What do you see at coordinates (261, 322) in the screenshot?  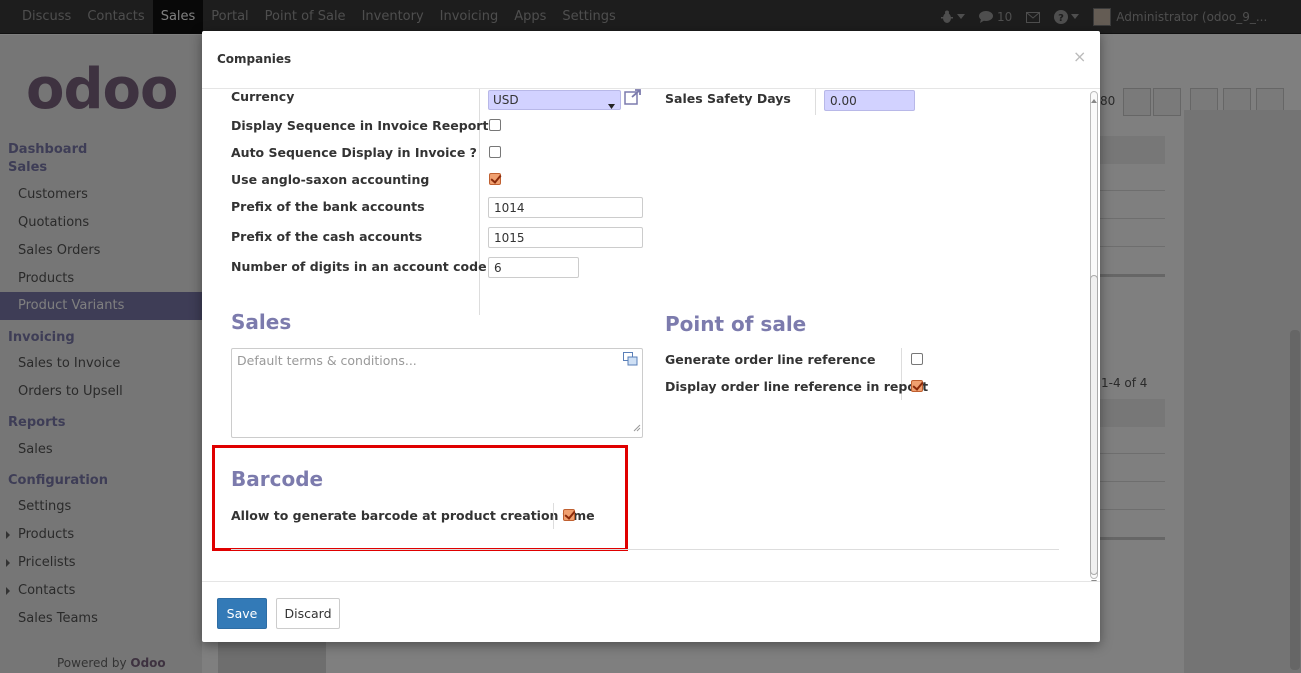 I see `sales-section-title: Sales` at bounding box center [261, 322].